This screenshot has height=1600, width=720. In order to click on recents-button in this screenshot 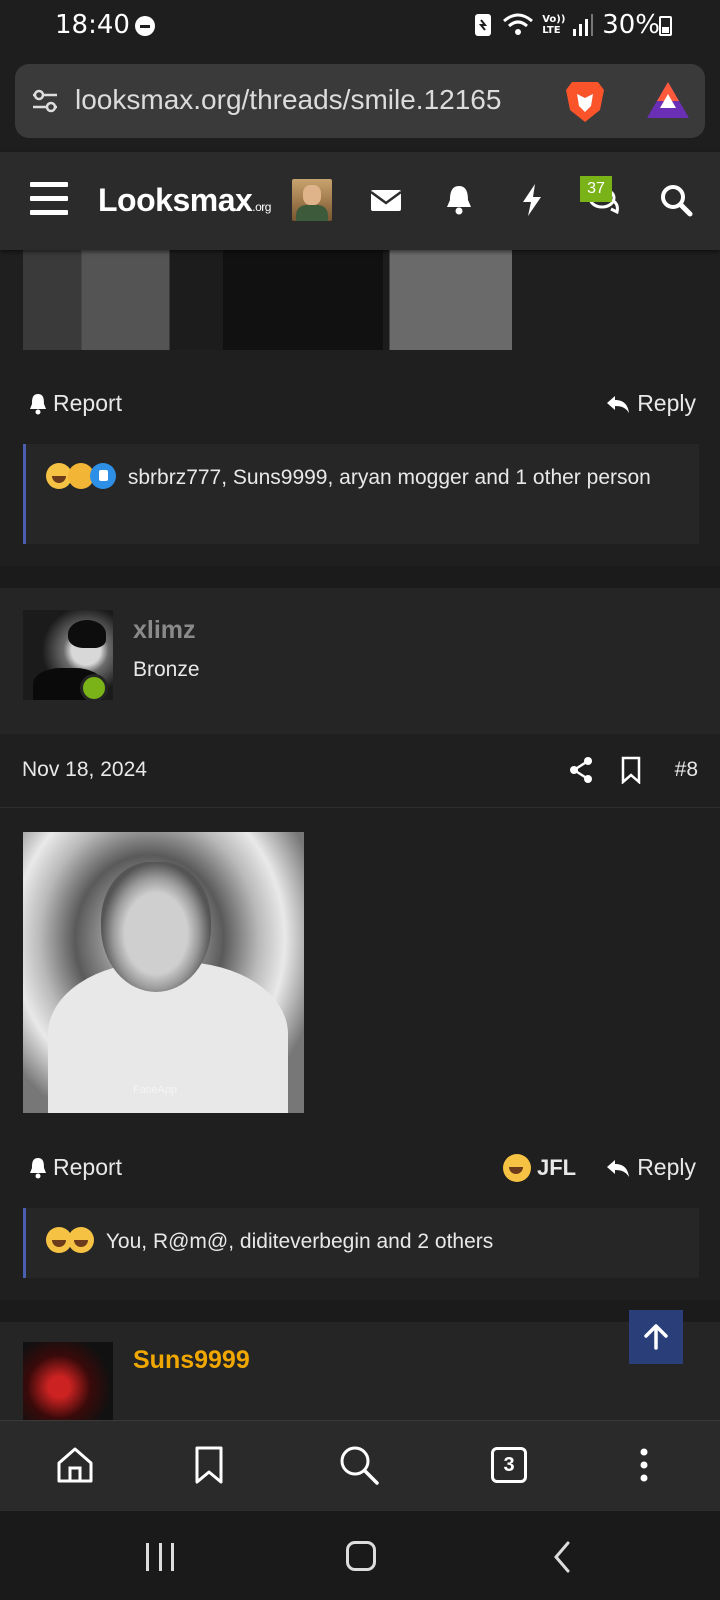, I will do `click(160, 1557)`.